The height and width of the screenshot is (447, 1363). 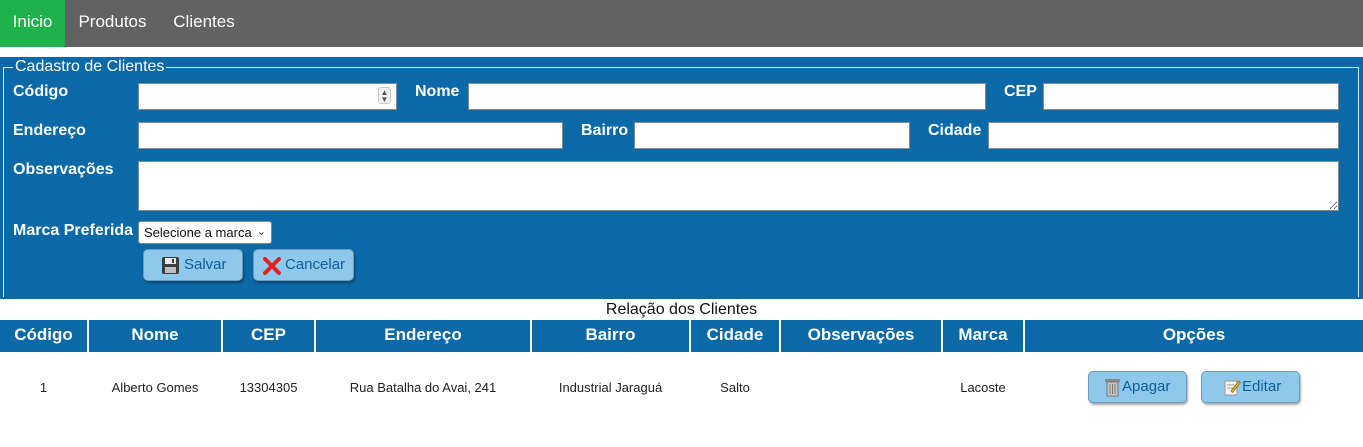 What do you see at coordinates (315, 264) in the screenshot?
I see `cancel-button-label: Cancelar` at bounding box center [315, 264].